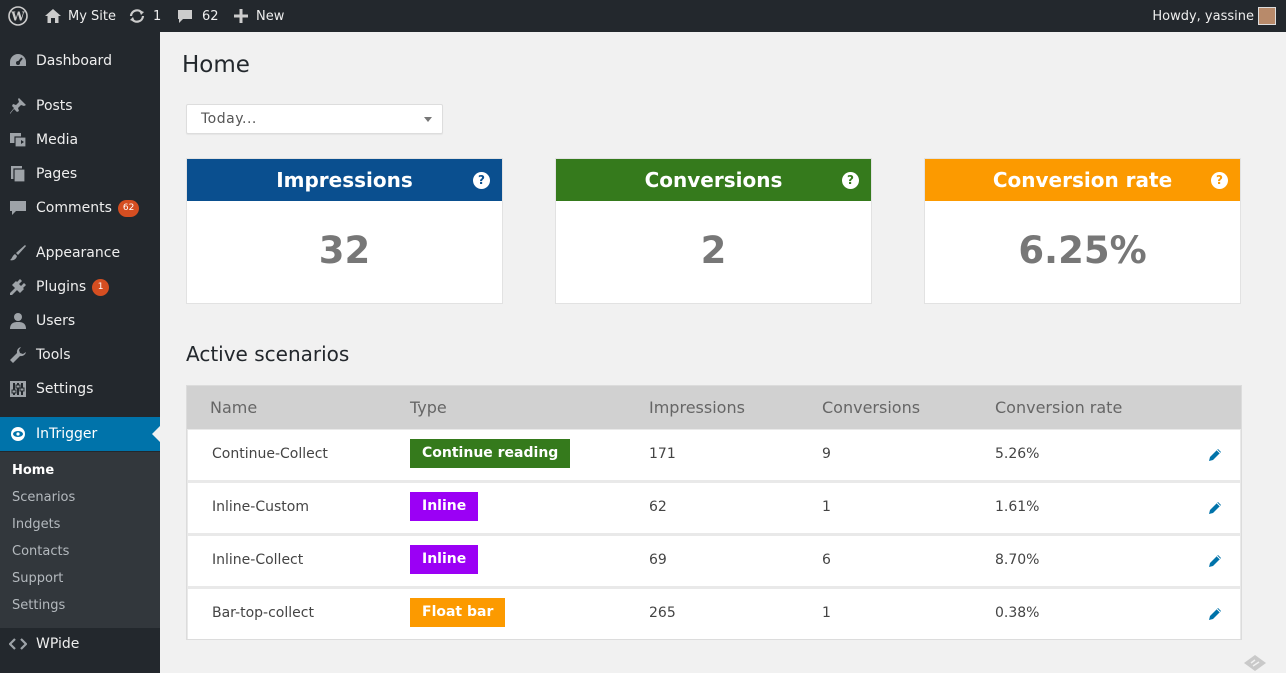 The image size is (1286, 673). What do you see at coordinates (53, 355) in the screenshot?
I see `sidebar-item-label: Tools` at bounding box center [53, 355].